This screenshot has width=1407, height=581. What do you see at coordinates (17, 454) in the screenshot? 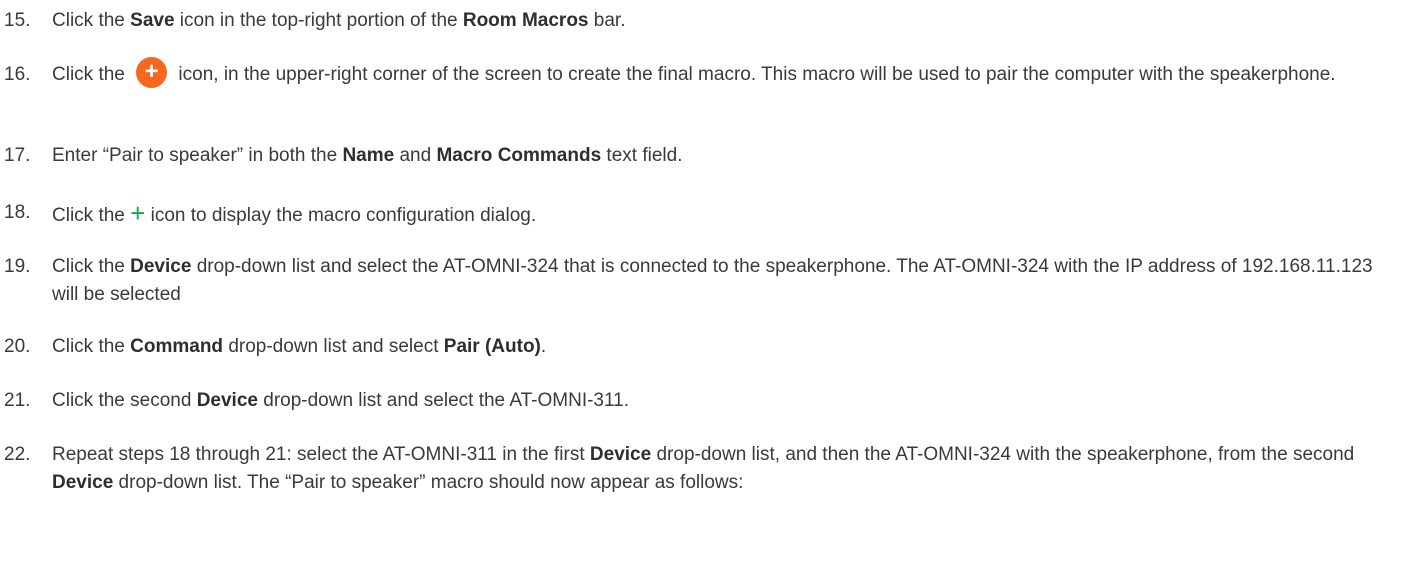
I see `step-number: 22.` at bounding box center [17, 454].